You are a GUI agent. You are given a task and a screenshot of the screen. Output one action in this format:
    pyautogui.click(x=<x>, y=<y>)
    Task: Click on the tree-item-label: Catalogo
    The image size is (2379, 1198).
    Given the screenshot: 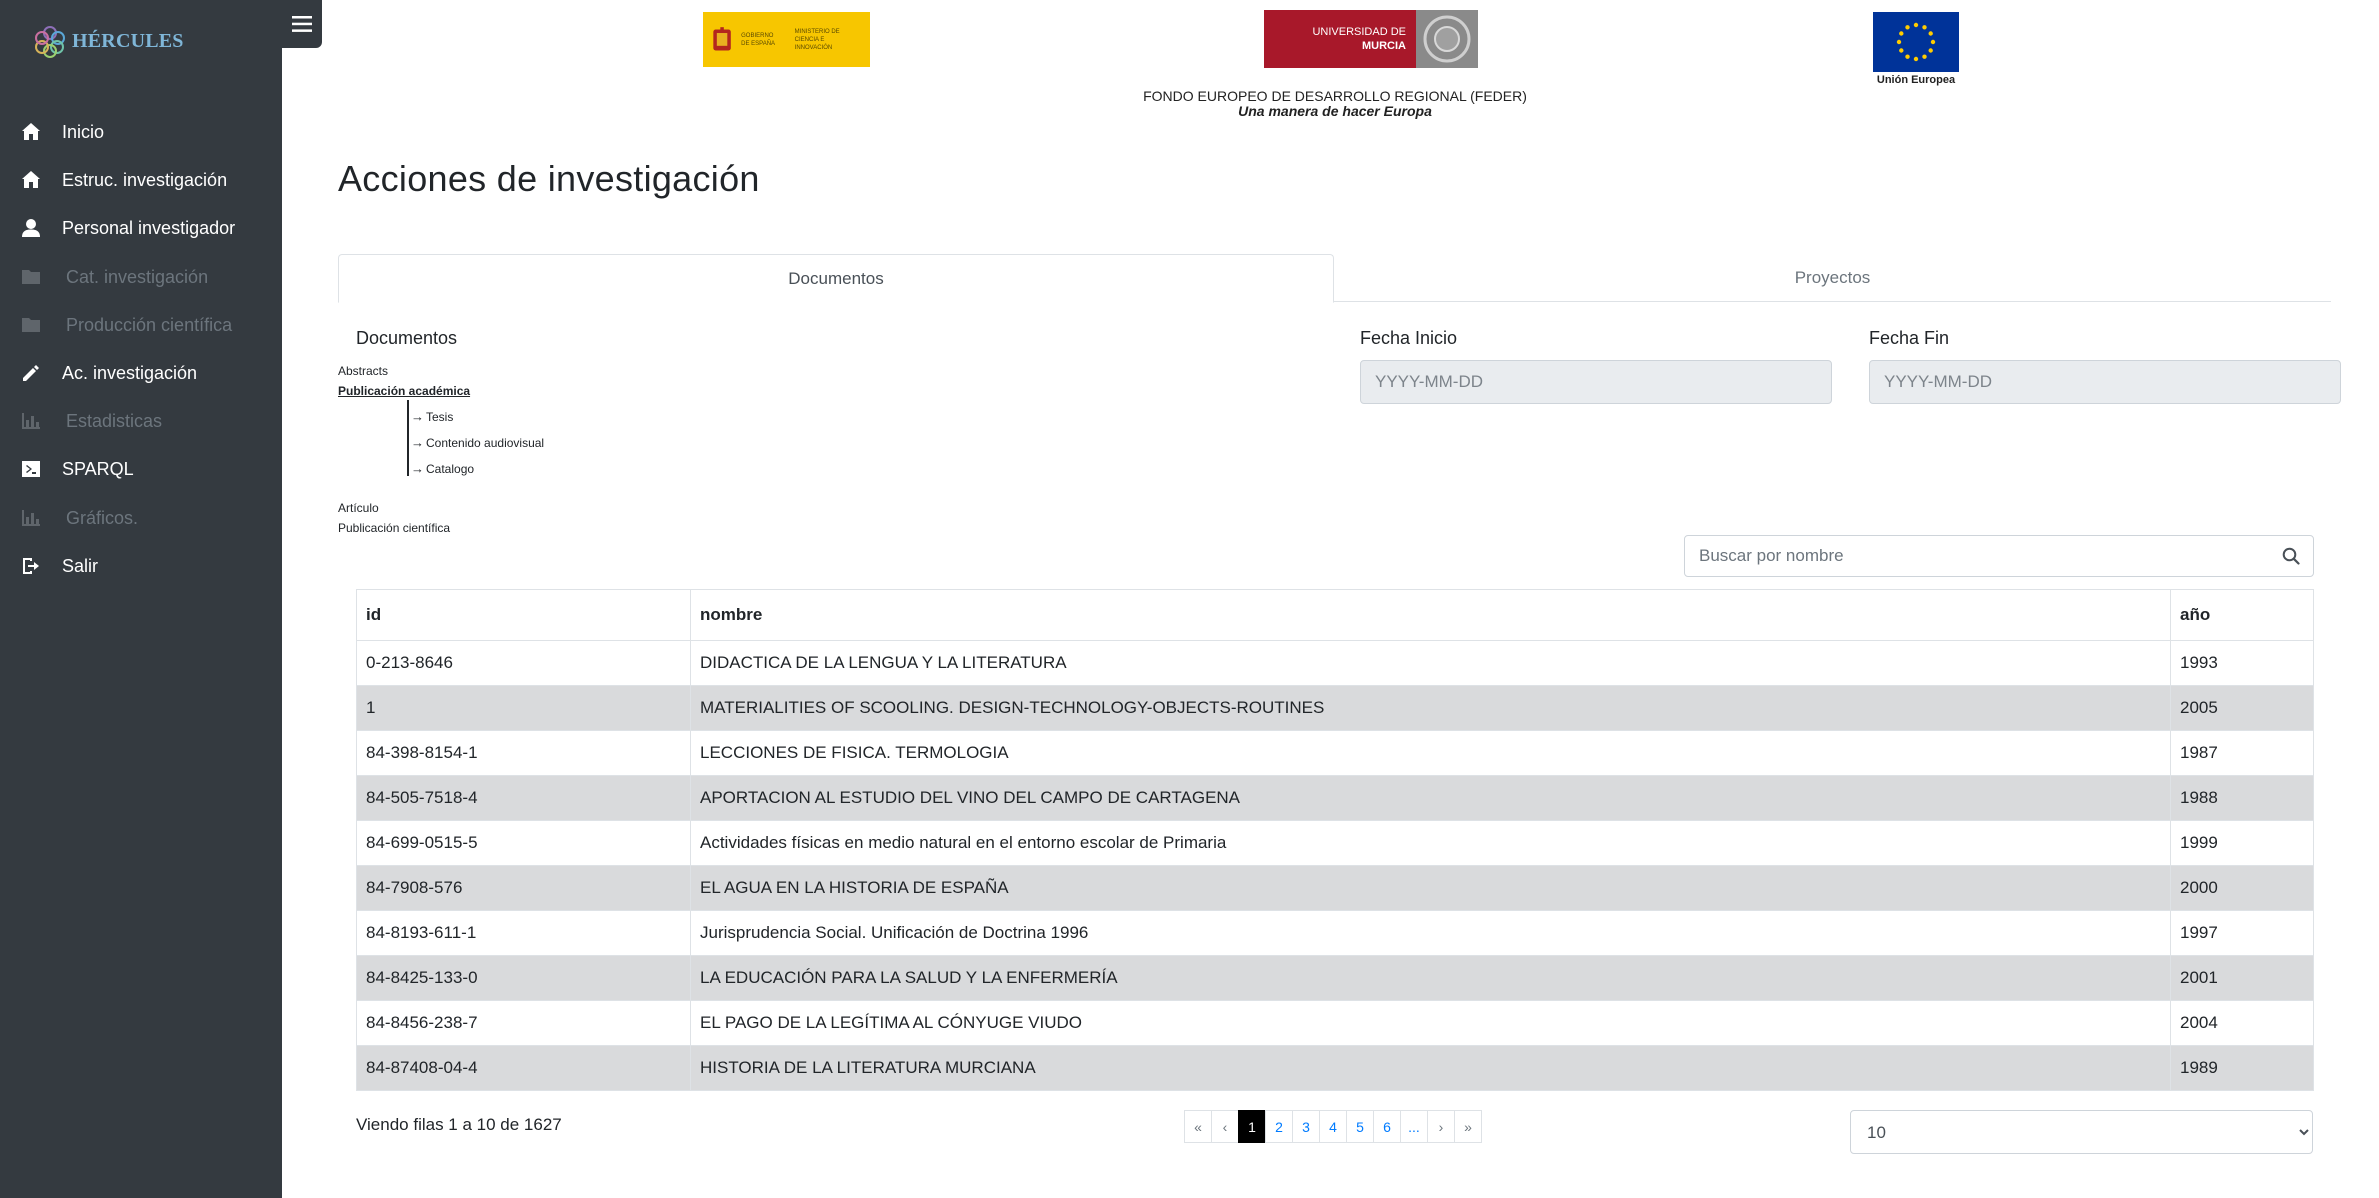 What is the action you would take?
    pyautogui.click(x=450, y=468)
    